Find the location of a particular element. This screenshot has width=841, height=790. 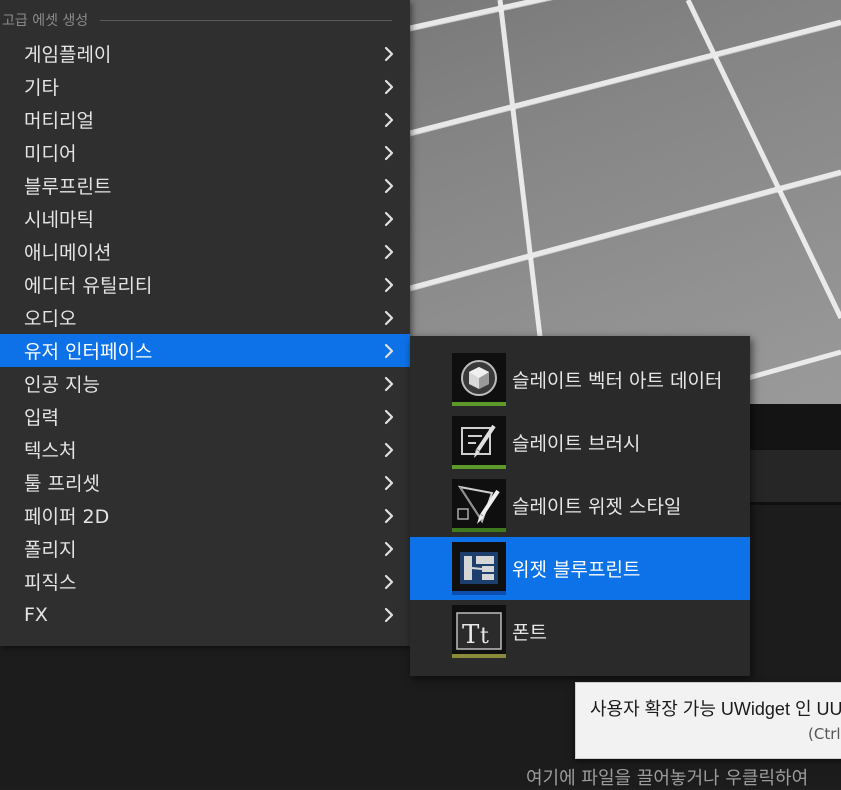

section-header: 고급 에셋 생성 is located at coordinates (200, 20).